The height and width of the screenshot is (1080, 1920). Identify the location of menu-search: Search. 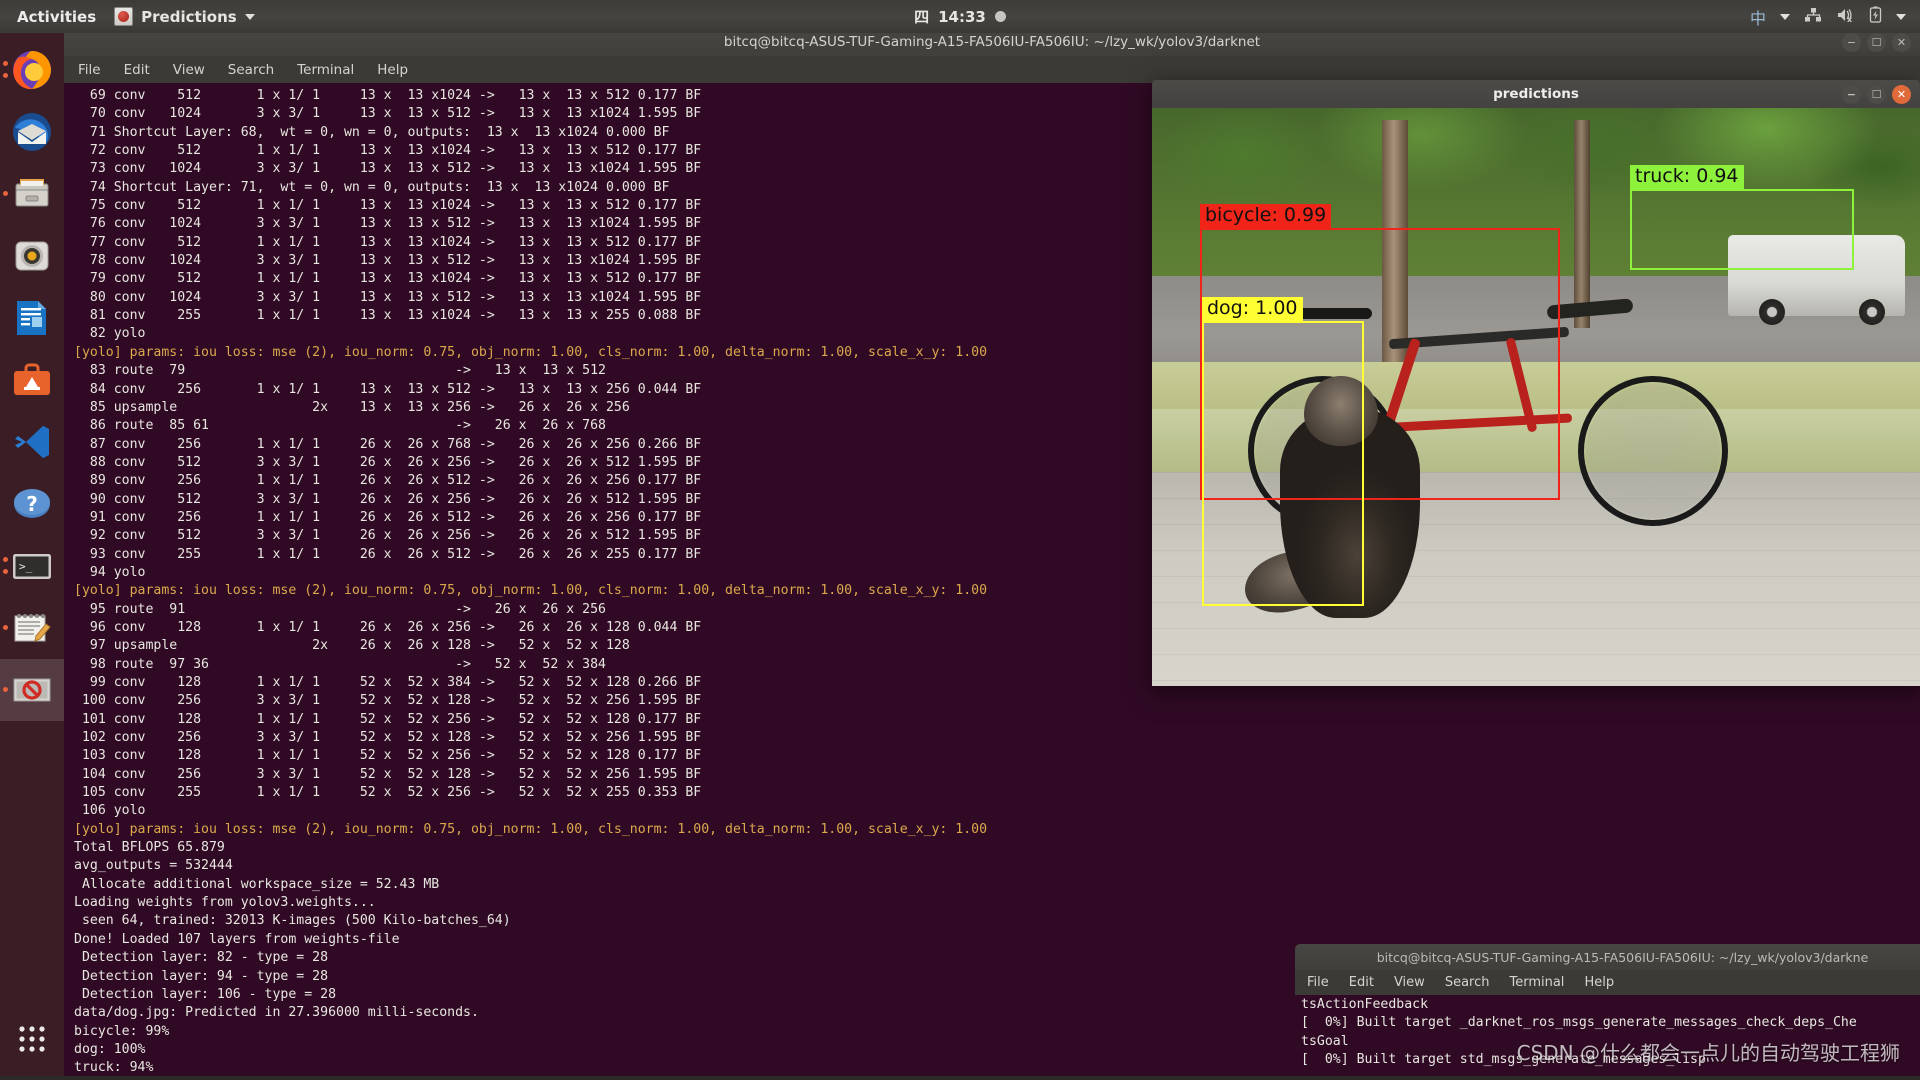
(251, 70).